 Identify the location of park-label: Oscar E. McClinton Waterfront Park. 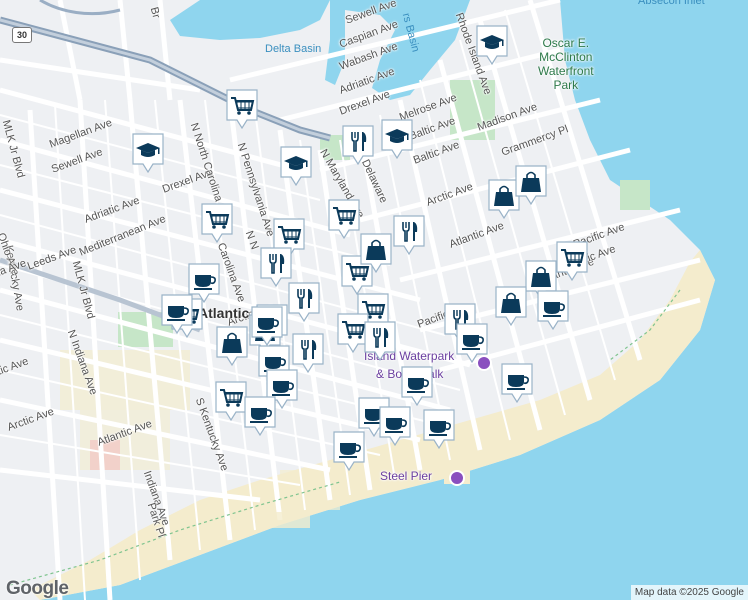
(566, 64).